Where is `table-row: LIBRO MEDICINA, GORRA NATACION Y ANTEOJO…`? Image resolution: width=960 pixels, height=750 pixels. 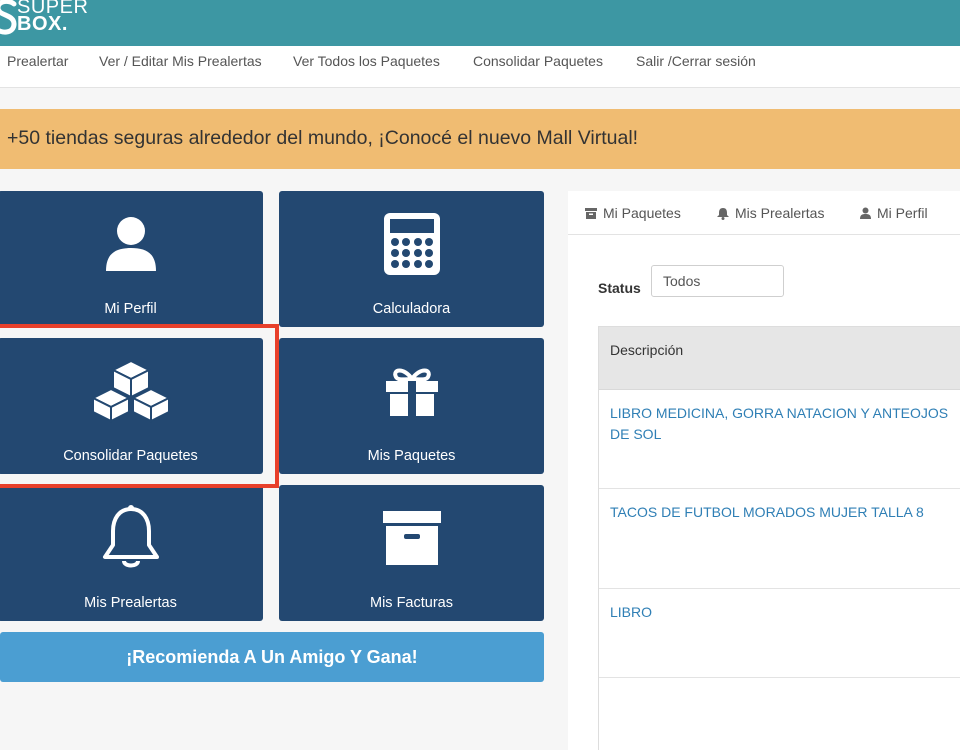
table-row: LIBRO MEDICINA, GORRA NATACION Y ANTEOJO… is located at coordinates (779, 439).